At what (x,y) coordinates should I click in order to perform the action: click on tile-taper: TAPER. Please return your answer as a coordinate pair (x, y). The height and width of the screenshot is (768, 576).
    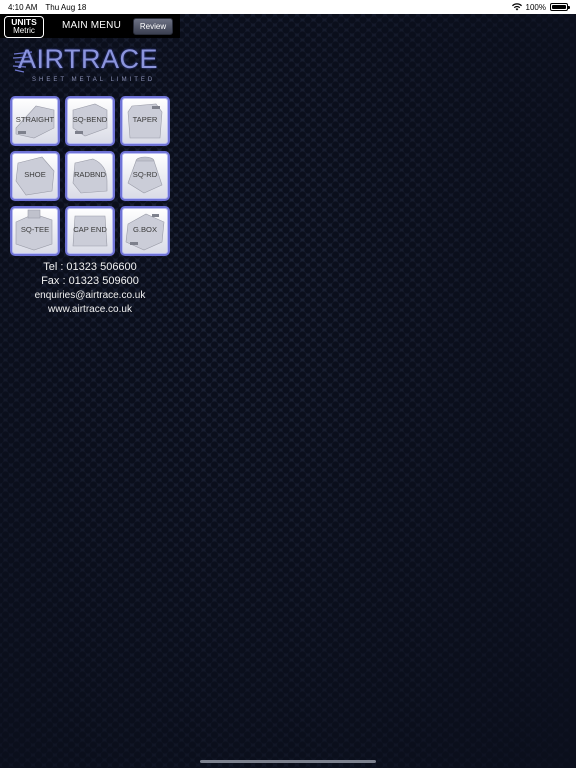
    Looking at the image, I should click on (145, 121).